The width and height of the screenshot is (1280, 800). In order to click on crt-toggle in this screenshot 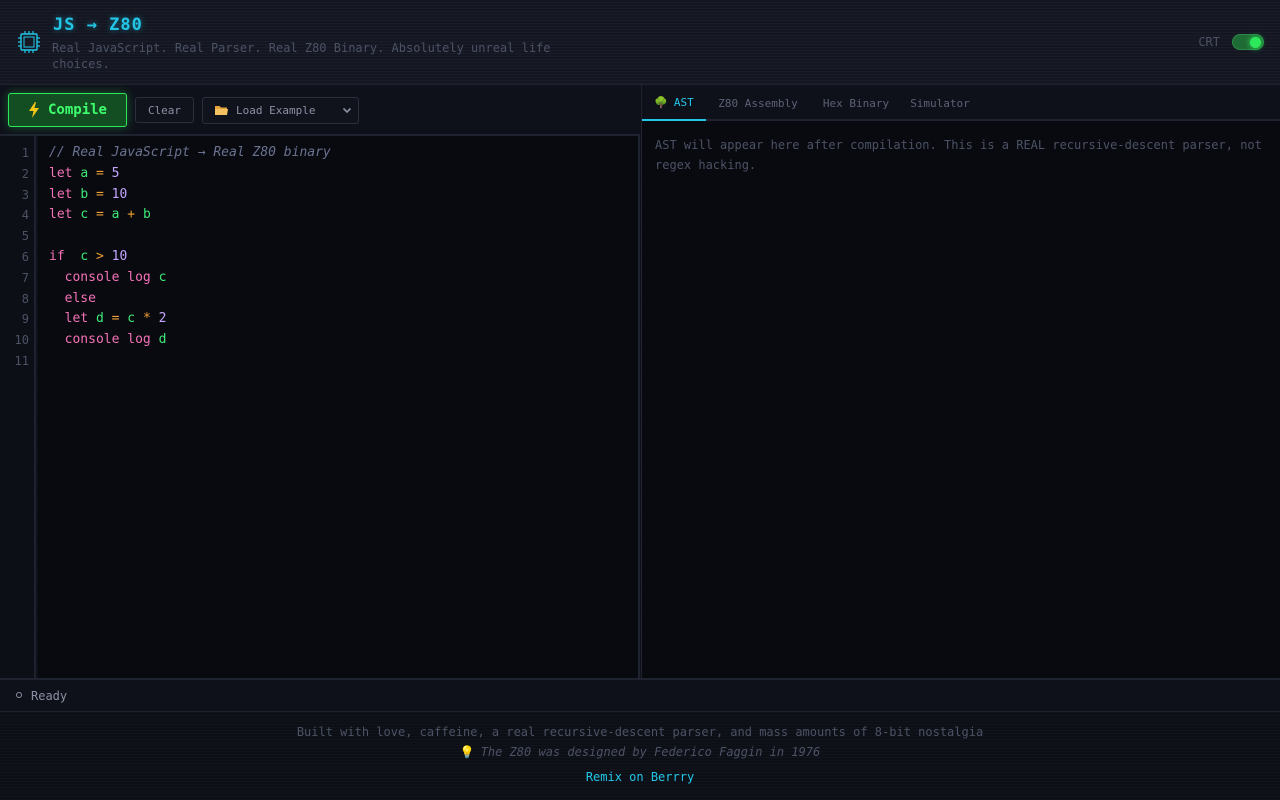, I will do `click(1248, 42)`.